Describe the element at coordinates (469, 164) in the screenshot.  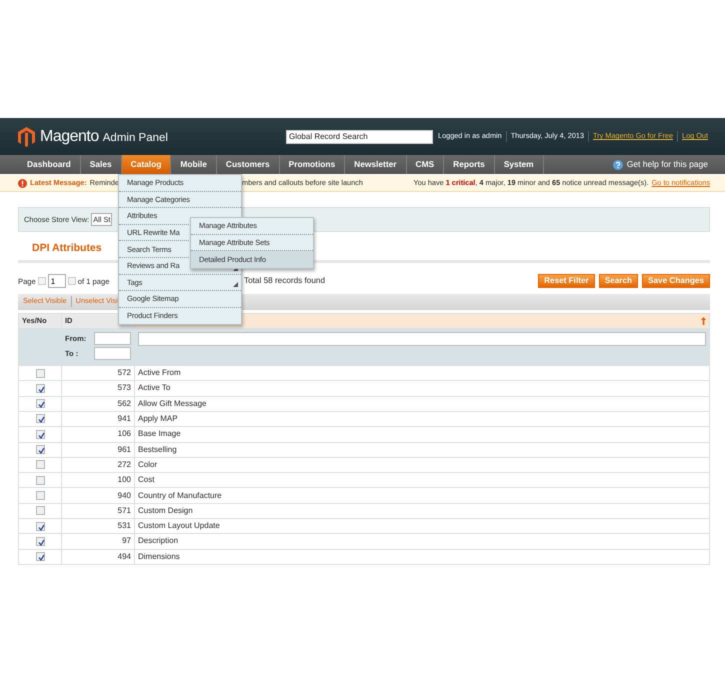
I see `nav-tab: Reports` at that location.